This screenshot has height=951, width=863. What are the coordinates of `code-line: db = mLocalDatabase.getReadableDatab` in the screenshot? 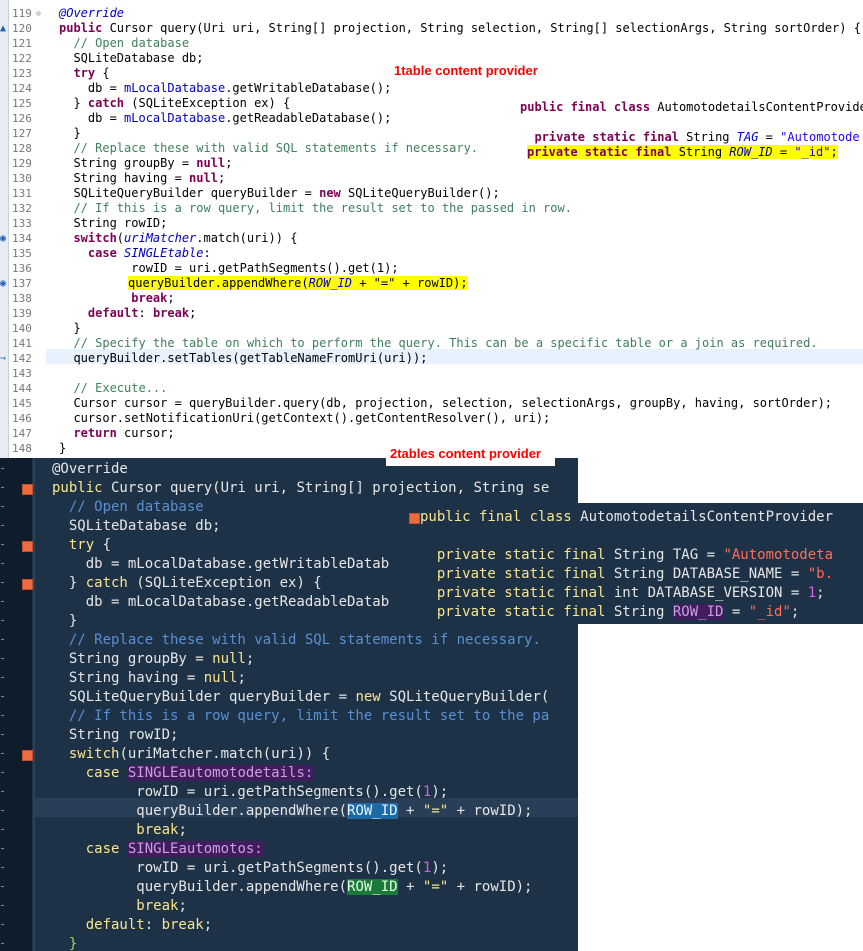 It's located at (220, 602).